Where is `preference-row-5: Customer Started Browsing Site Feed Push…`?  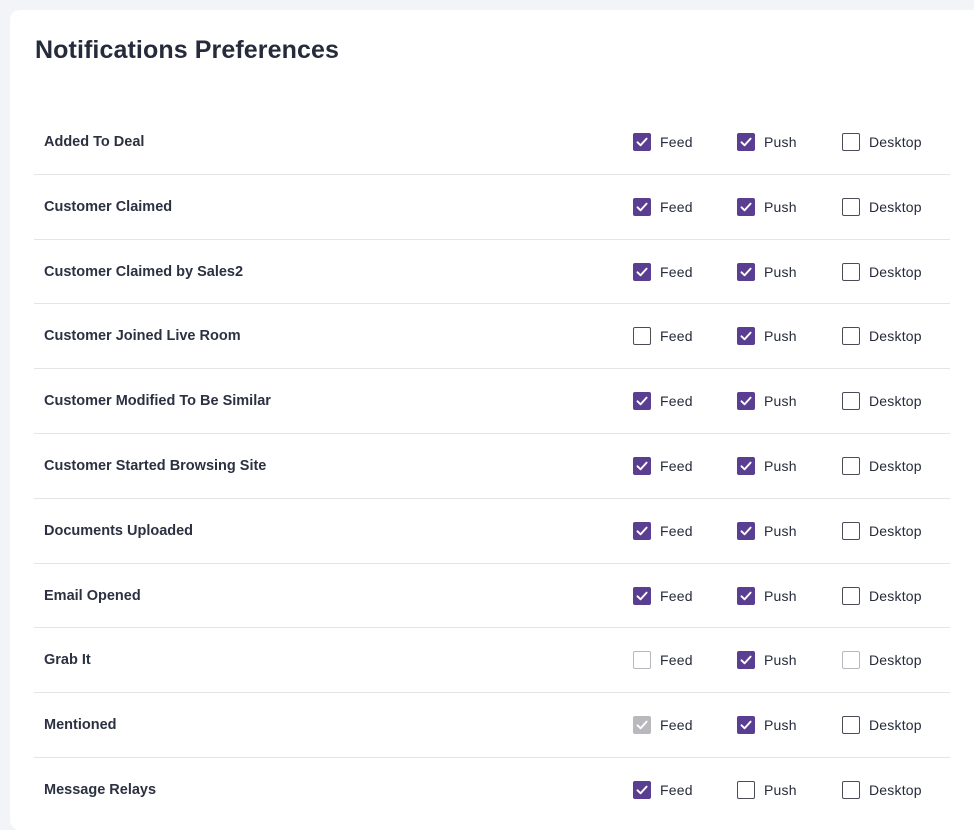
preference-row-5: Customer Started Browsing Site Feed Push… is located at coordinates (492, 466).